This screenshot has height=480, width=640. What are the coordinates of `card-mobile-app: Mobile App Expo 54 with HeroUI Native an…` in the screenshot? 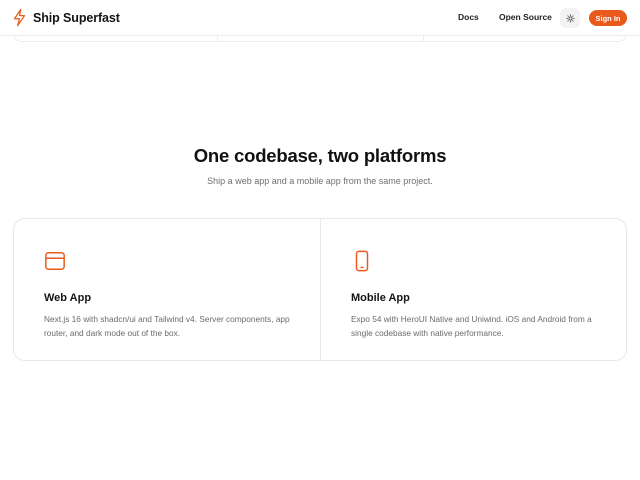 It's located at (473, 289).